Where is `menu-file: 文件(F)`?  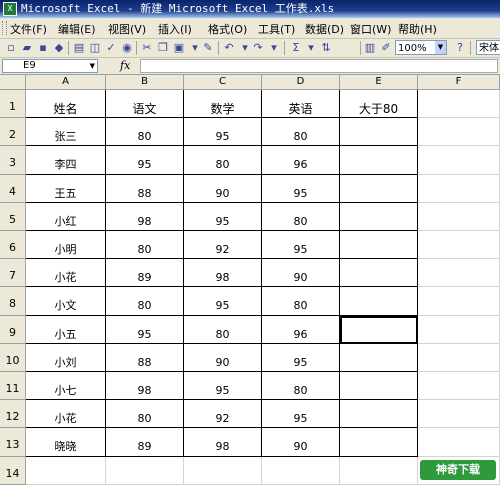 menu-file: 文件(F) is located at coordinates (28, 29).